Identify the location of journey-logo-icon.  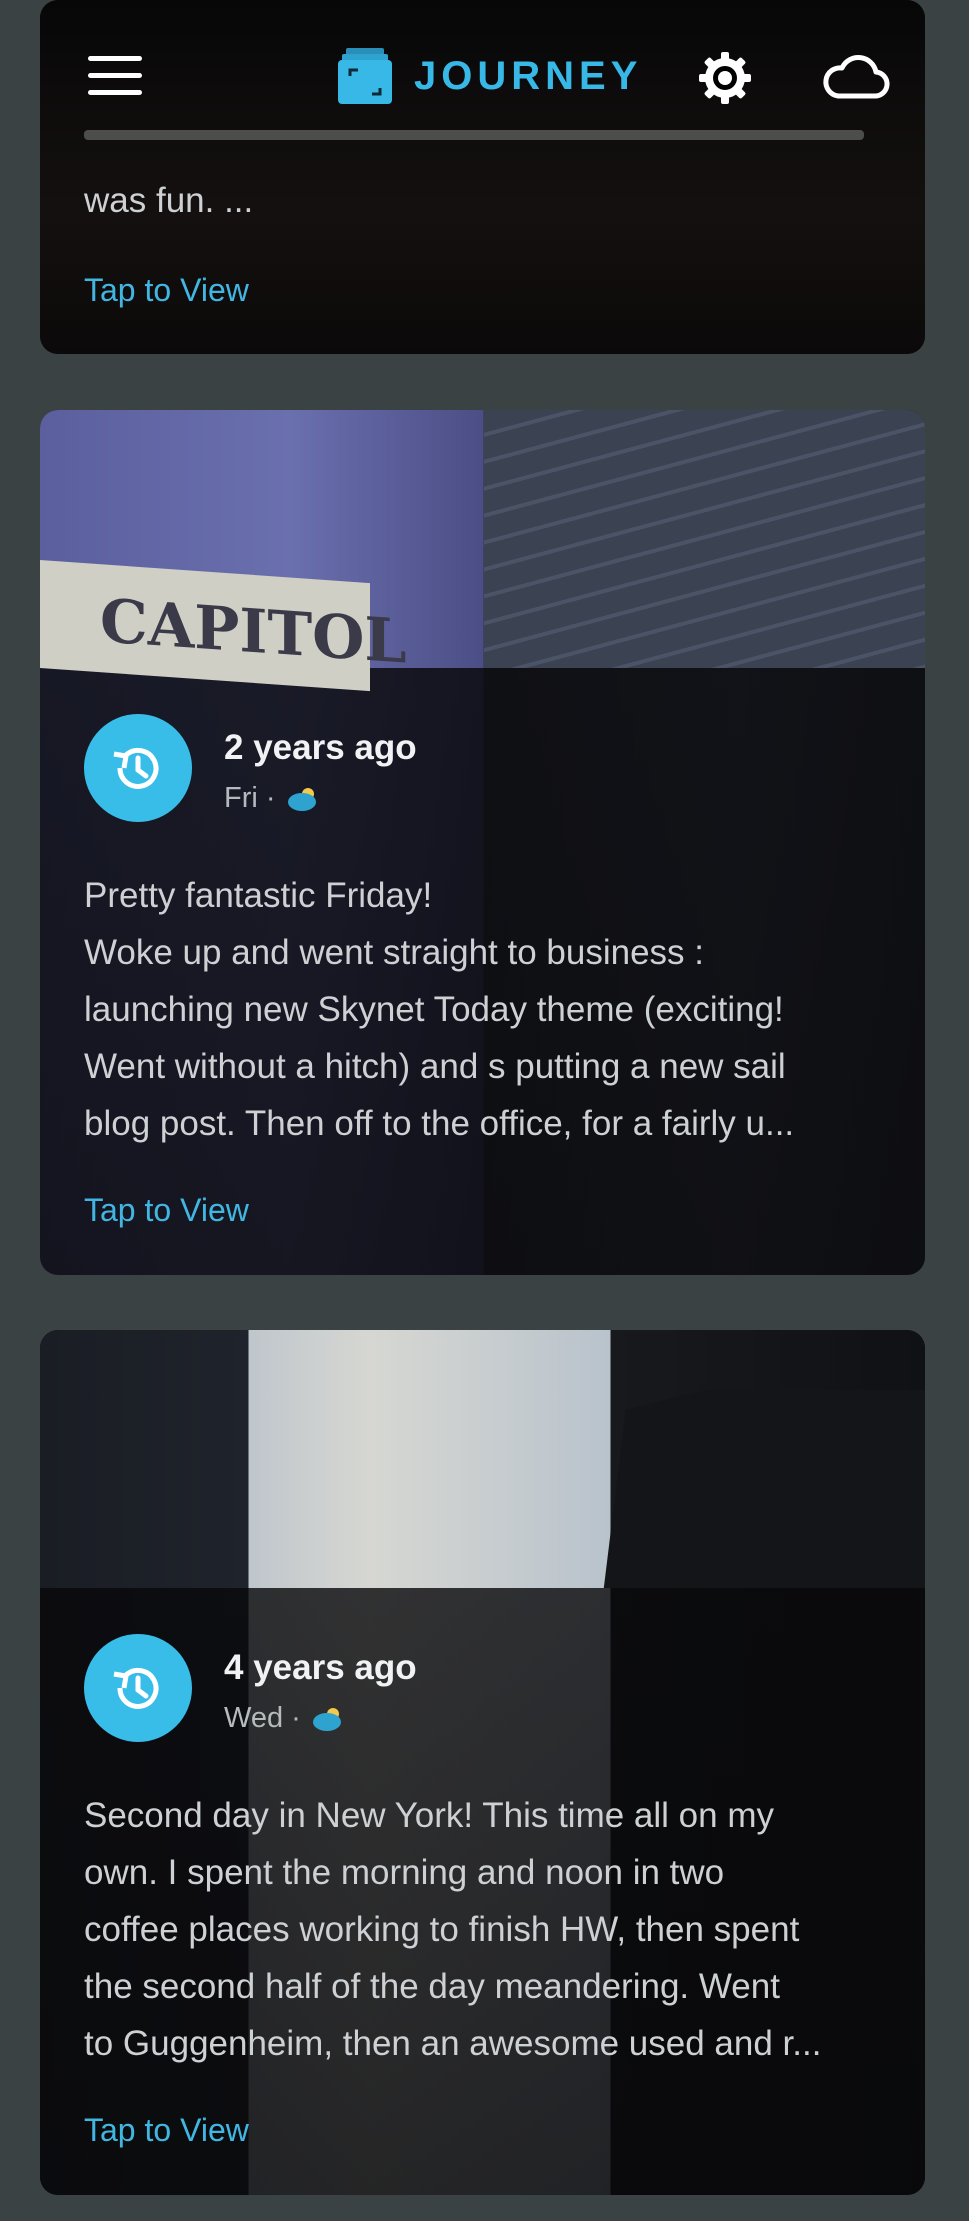
(365, 76).